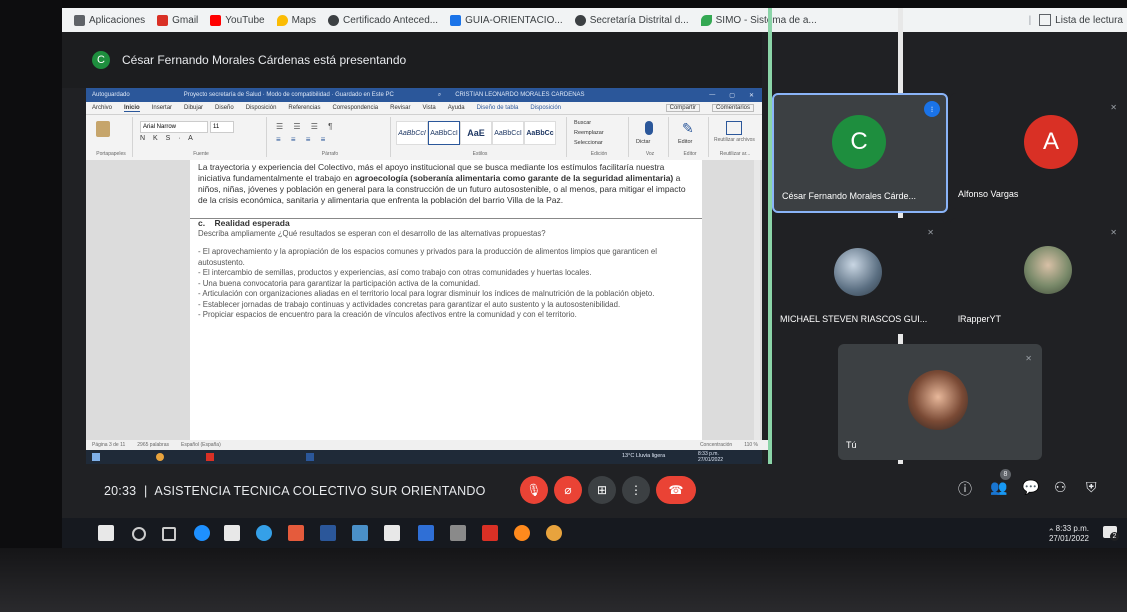  What do you see at coordinates (734, 128) in the screenshot?
I see `reuse-files-icon` at bounding box center [734, 128].